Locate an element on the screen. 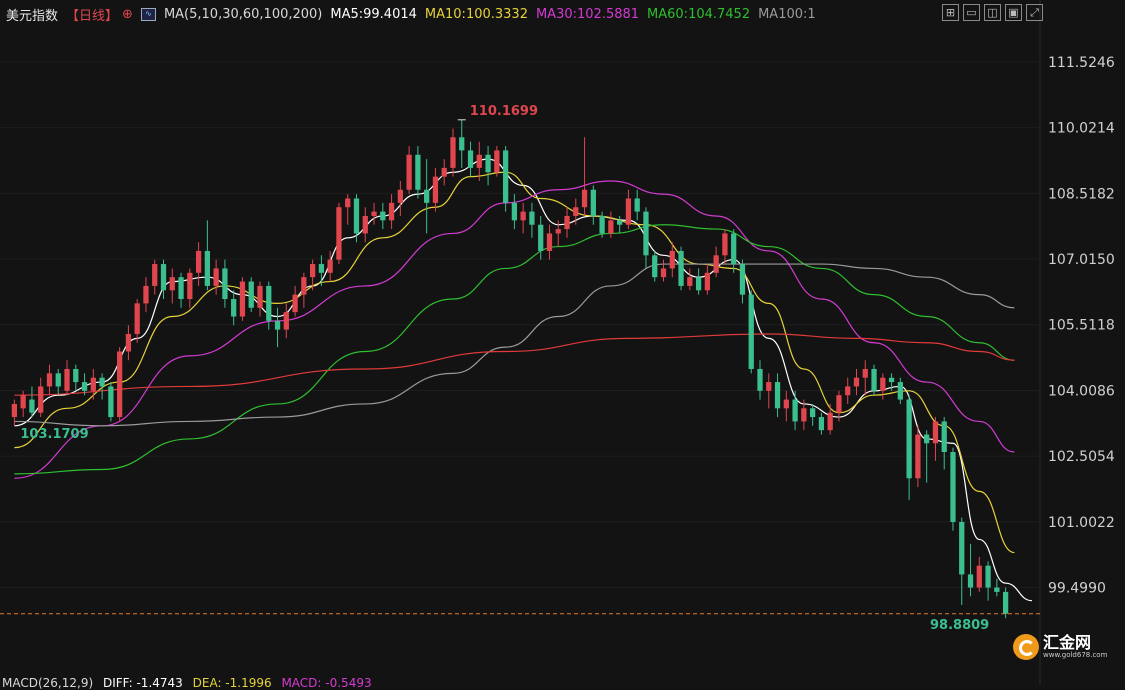  y-tick-label: 108.5182 is located at coordinates (1081, 194).